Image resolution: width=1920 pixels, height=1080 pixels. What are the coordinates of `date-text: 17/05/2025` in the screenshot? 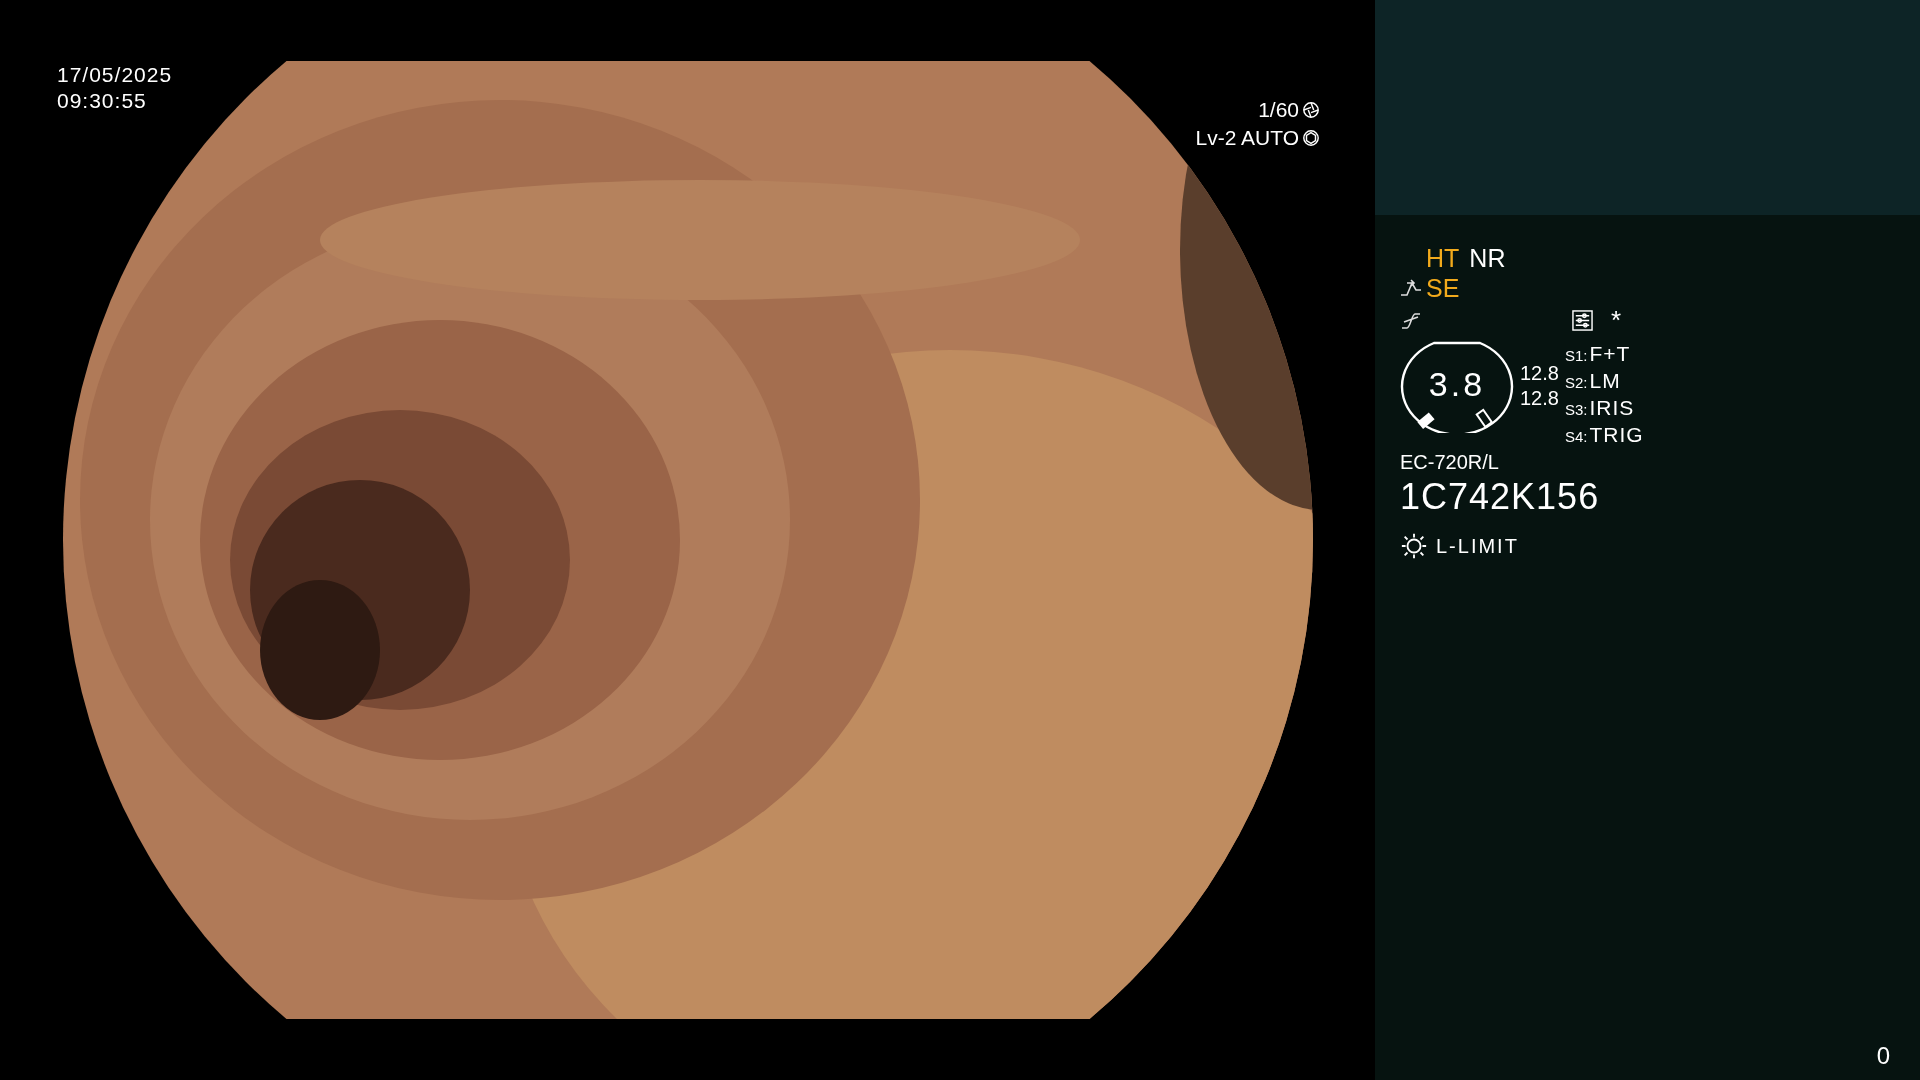 It's located at (115, 75).